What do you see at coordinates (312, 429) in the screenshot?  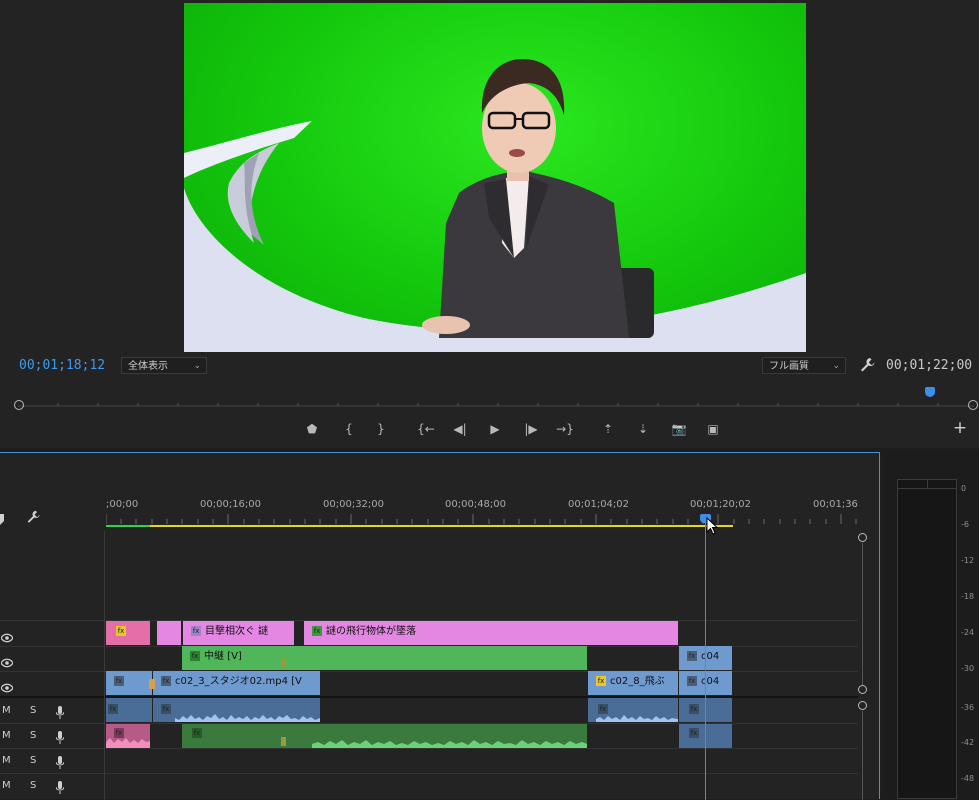 I see `add-marker-button: ⬟` at bounding box center [312, 429].